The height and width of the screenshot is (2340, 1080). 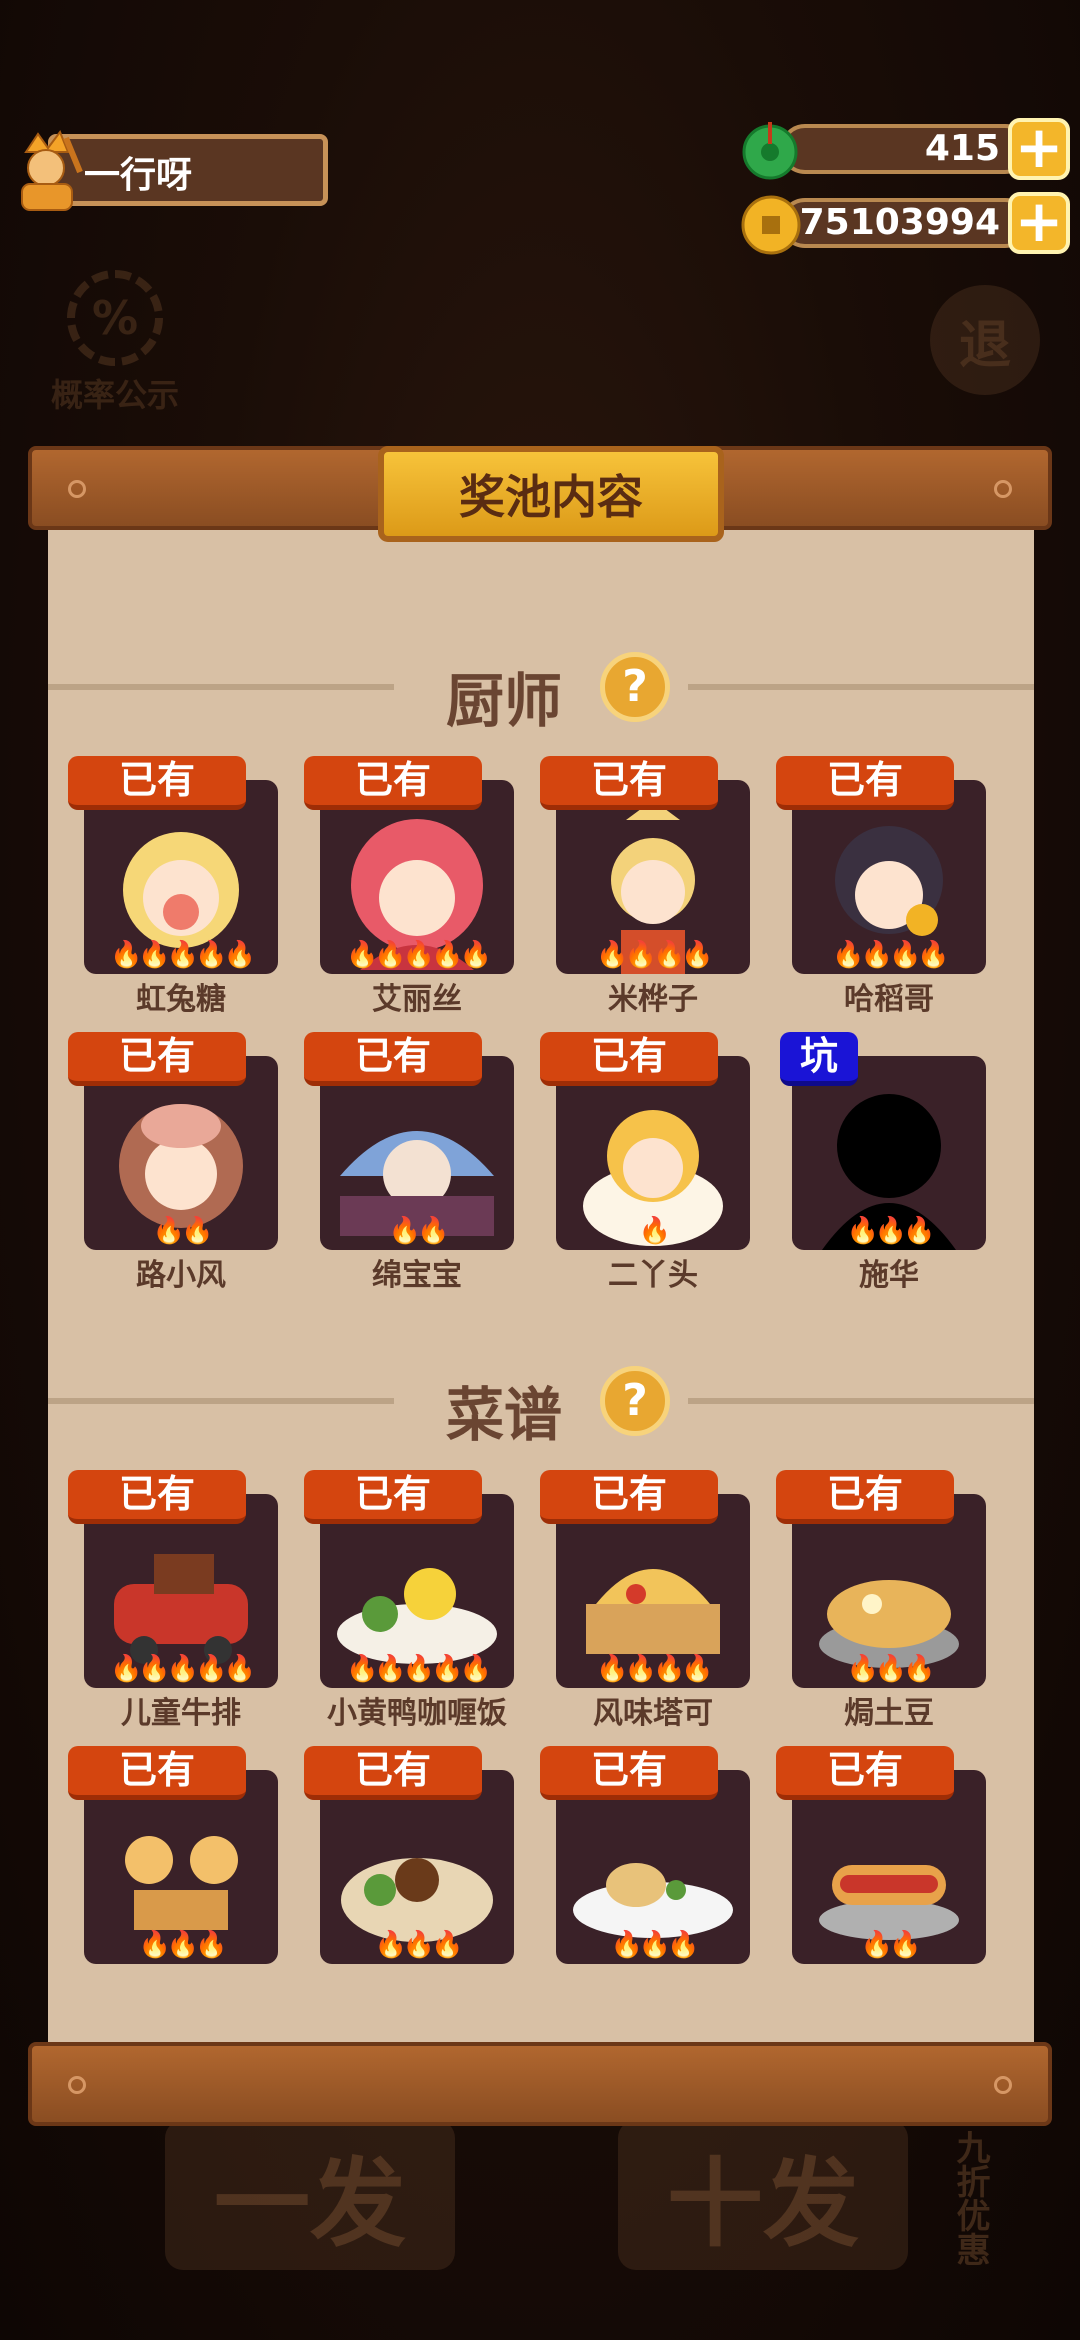 What do you see at coordinates (654, 1231) in the screenshot?
I see `flame-rating-icons: 🔥` at bounding box center [654, 1231].